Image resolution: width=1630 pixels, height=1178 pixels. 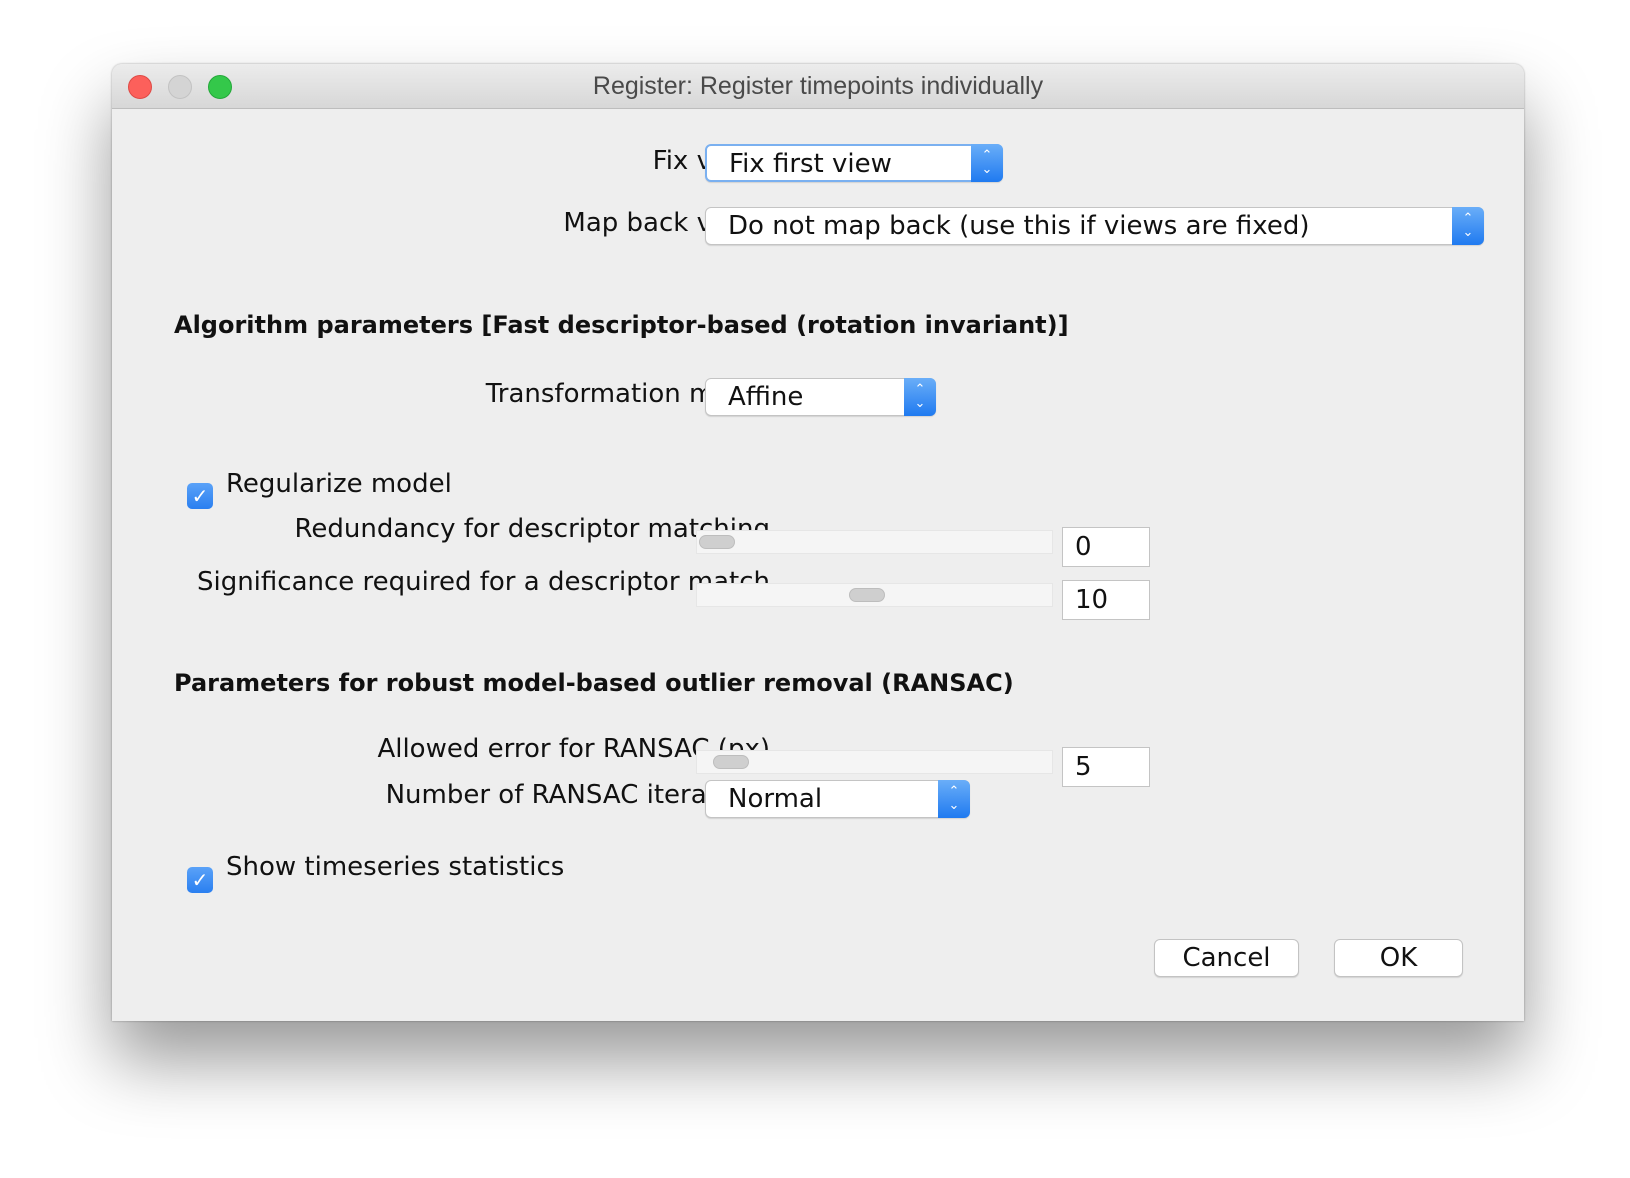 I want to click on transformation-model-selected: Affine, so click(x=766, y=397).